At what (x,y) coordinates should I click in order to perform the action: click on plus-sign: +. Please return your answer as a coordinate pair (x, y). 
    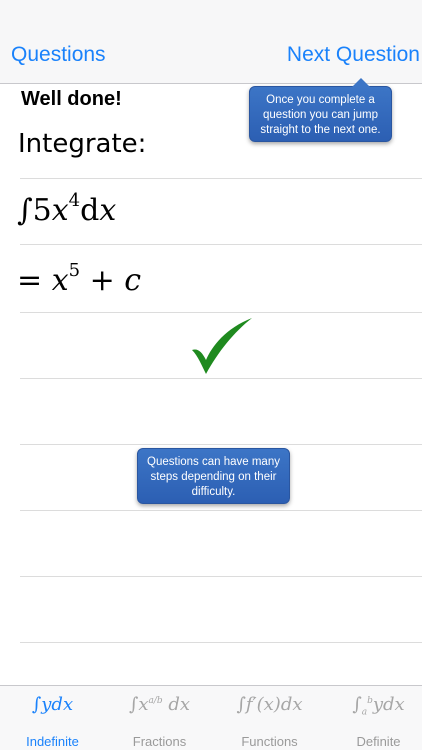
    Looking at the image, I should click on (102, 280).